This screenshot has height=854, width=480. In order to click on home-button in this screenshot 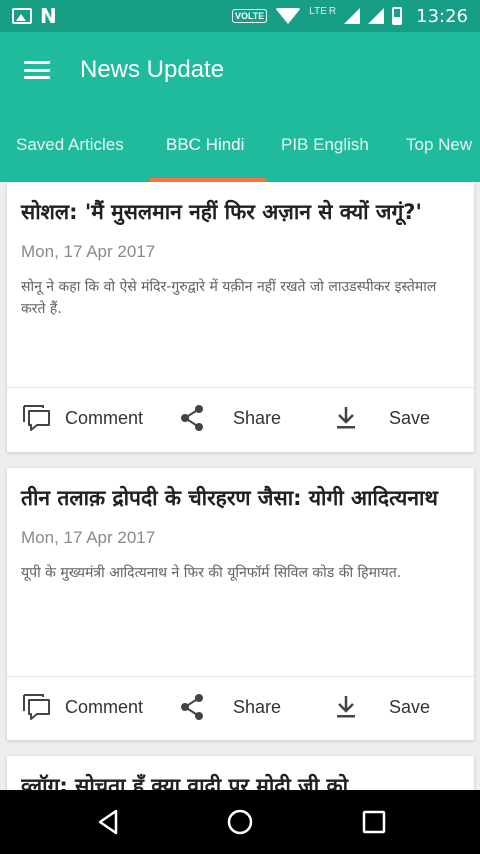, I will do `click(240, 822)`.